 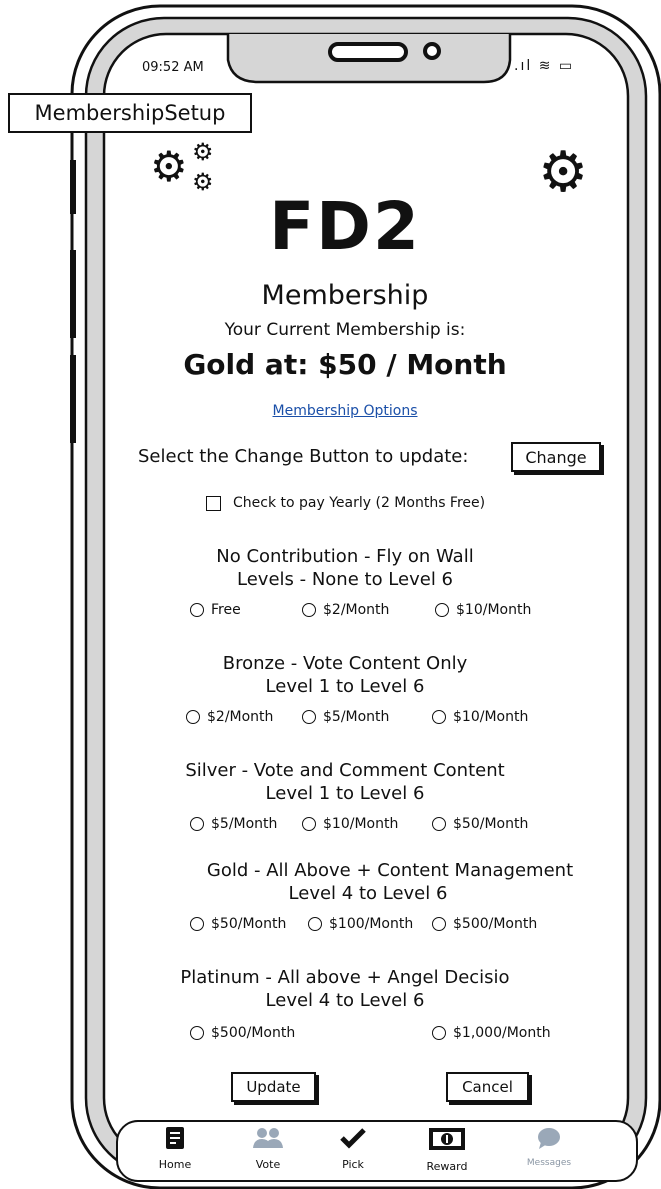 I want to click on tab-reward: Reward, so click(x=447, y=1149).